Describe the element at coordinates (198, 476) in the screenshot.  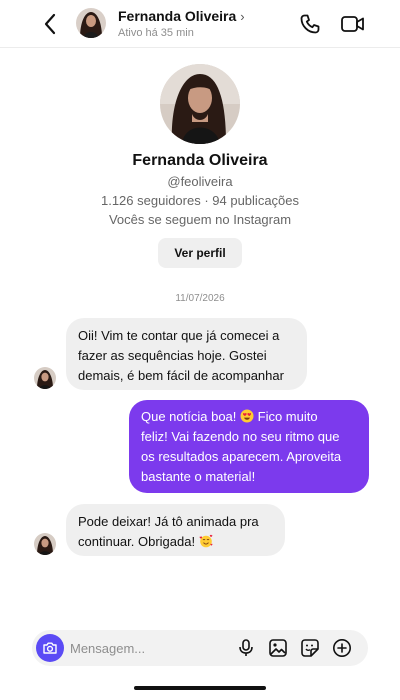
I see `message-line: bastante o material!` at that location.